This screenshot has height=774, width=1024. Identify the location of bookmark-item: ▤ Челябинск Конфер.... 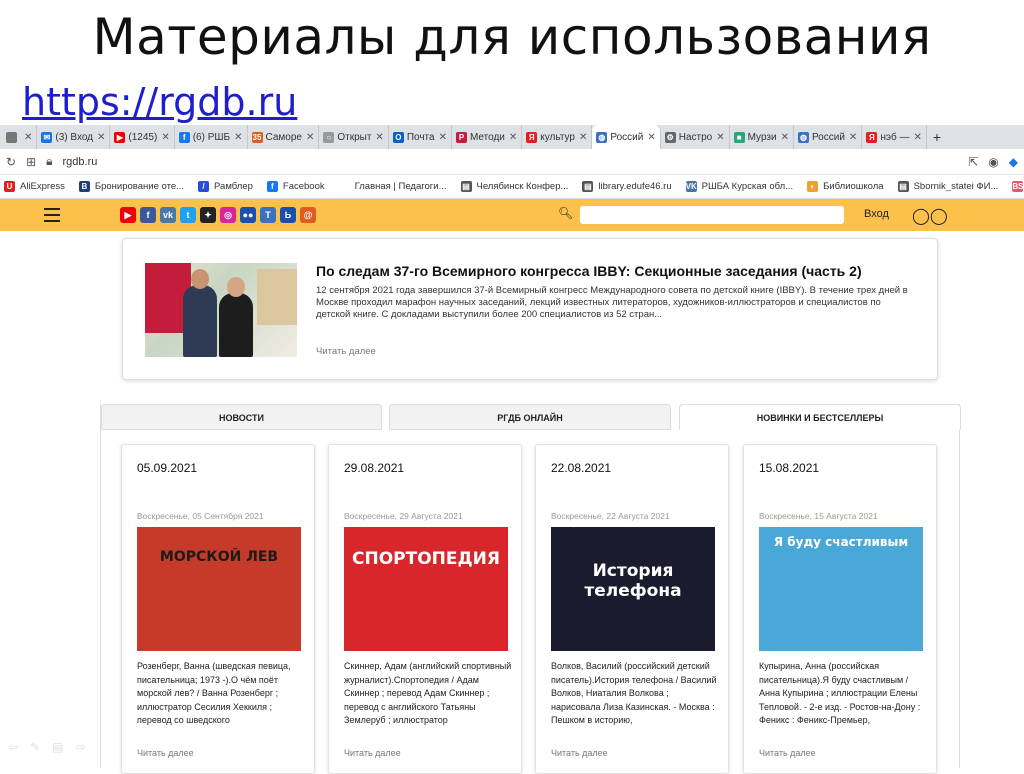
(514, 186).